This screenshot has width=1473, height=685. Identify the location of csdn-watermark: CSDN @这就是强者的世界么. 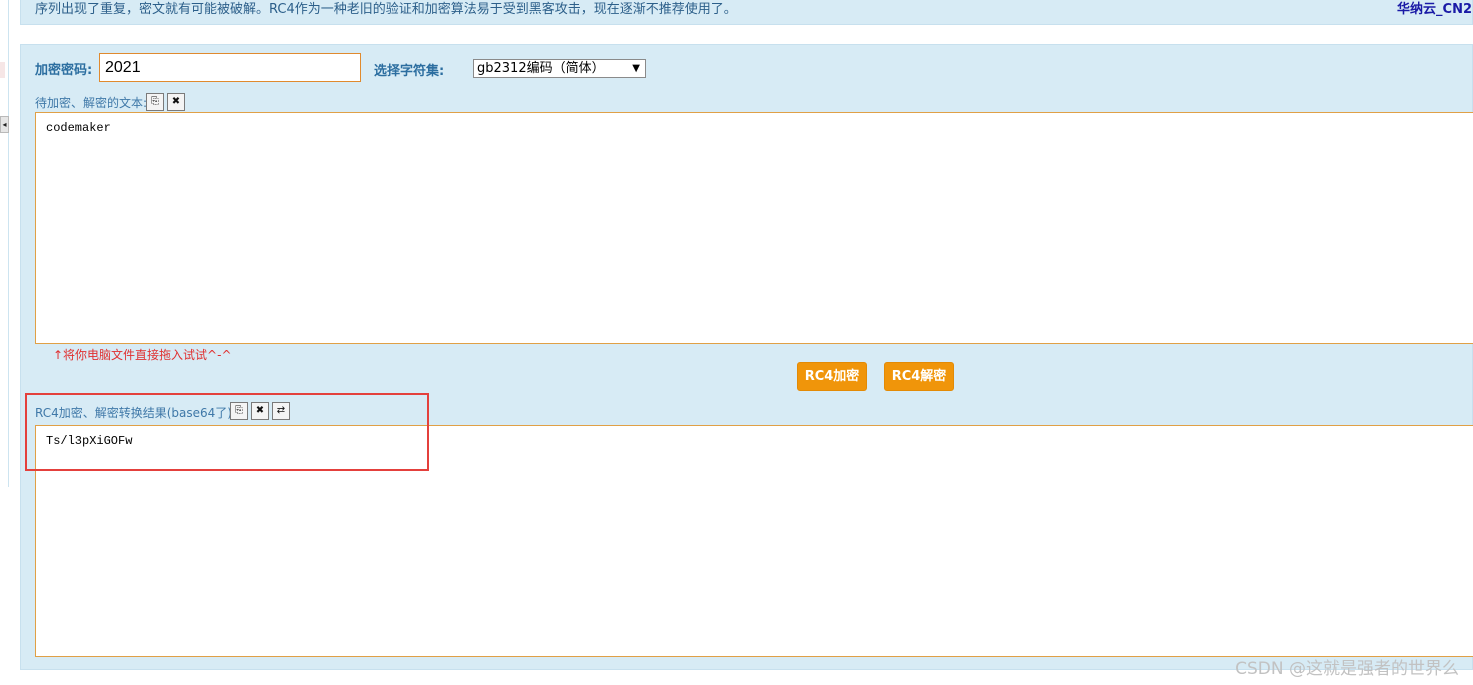
(1347, 669).